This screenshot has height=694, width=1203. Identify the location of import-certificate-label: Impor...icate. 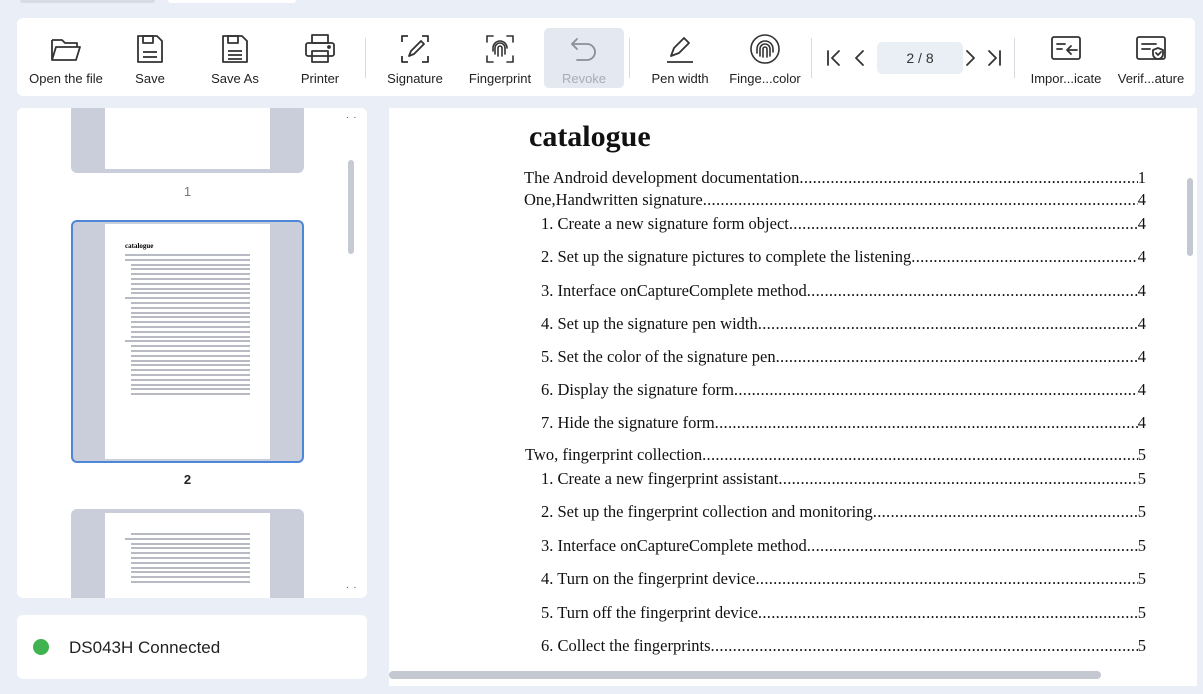
(1066, 78).